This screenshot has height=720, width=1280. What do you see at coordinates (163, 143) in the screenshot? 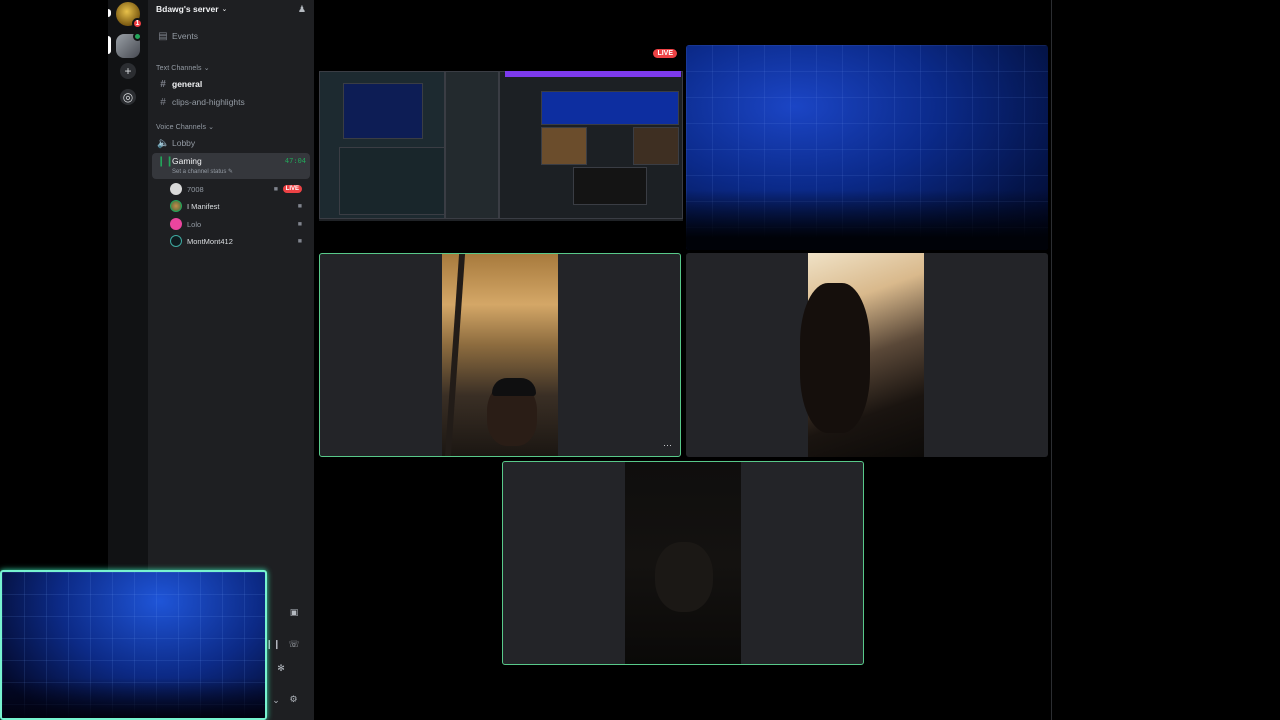
I see `speaker-icon: 🔈` at bounding box center [163, 143].